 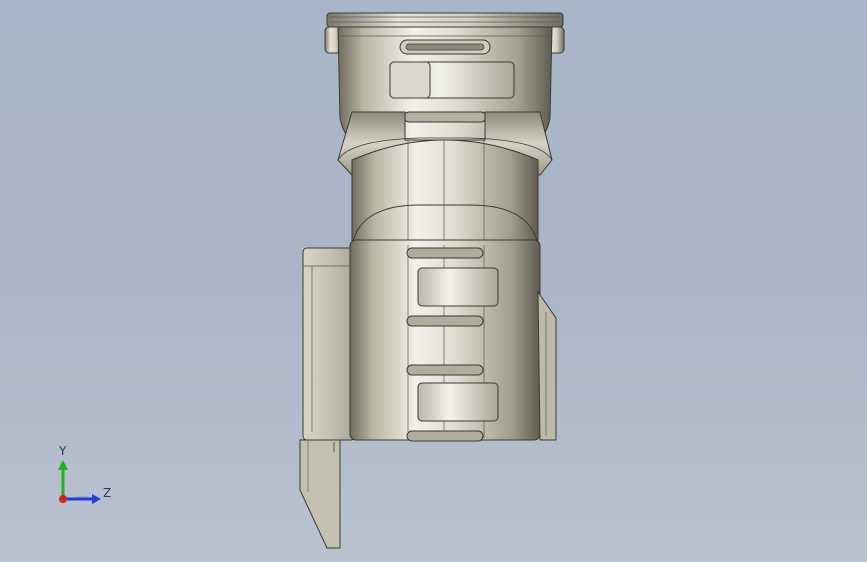 I want to click on z-axis-label: Z, so click(x=107, y=493).